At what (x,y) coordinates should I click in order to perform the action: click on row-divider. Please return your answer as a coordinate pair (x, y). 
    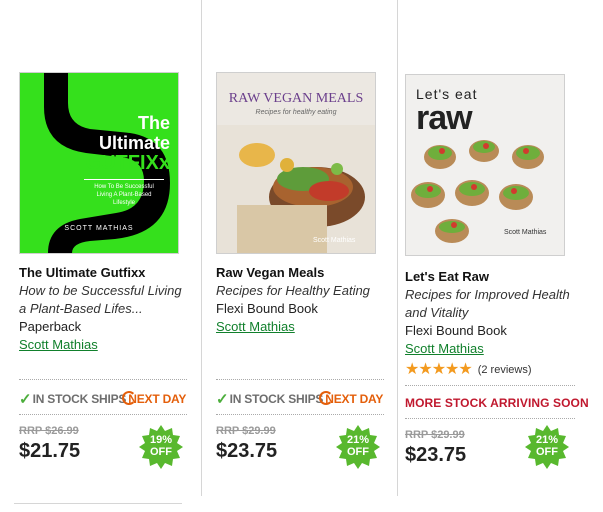
    Looking at the image, I should click on (98, 503).